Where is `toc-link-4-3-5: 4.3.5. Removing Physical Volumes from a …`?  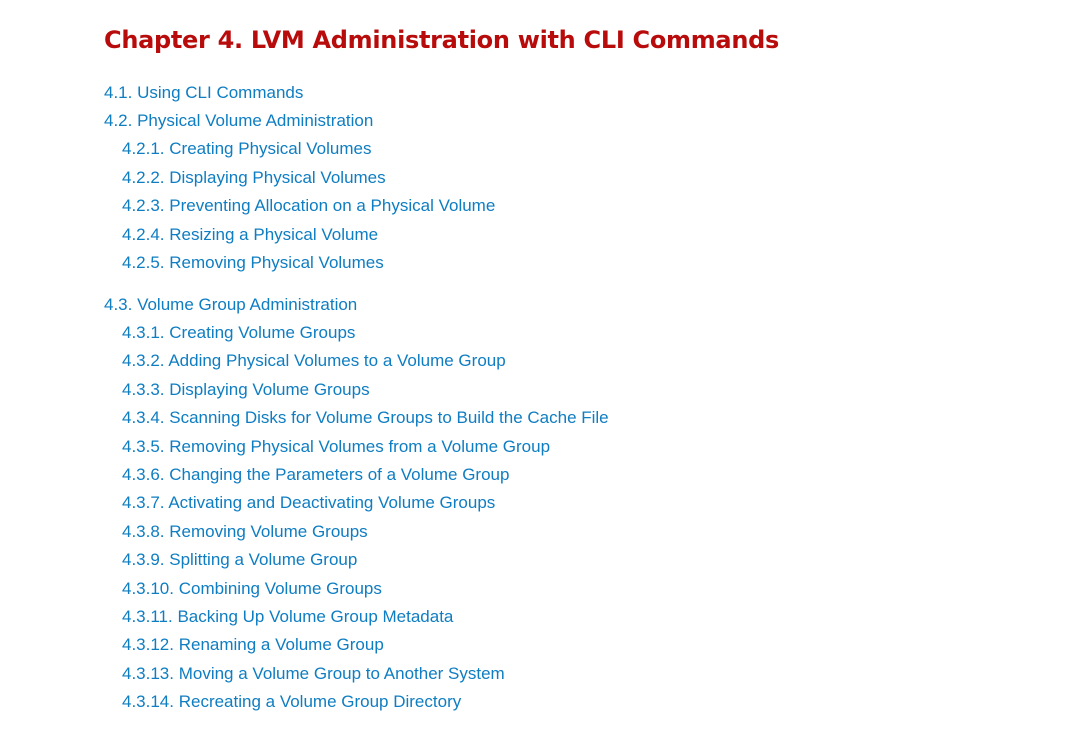
toc-link-4-3-5: 4.3.5. Removing Physical Volumes from a … is located at coordinates (336, 447).